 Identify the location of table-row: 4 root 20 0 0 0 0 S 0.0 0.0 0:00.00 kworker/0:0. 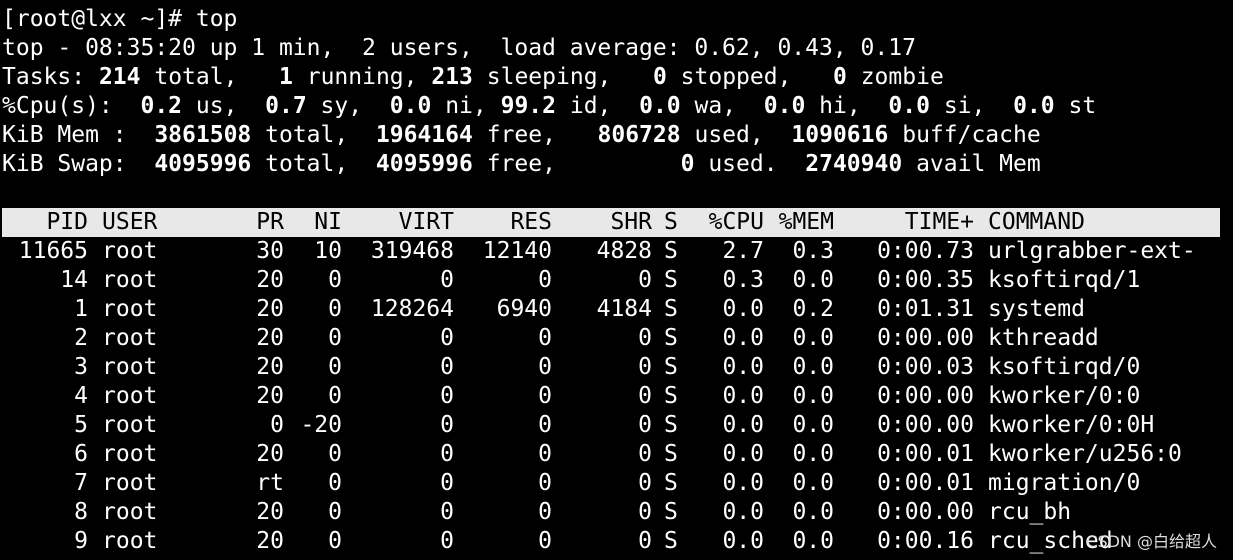
(616, 396).